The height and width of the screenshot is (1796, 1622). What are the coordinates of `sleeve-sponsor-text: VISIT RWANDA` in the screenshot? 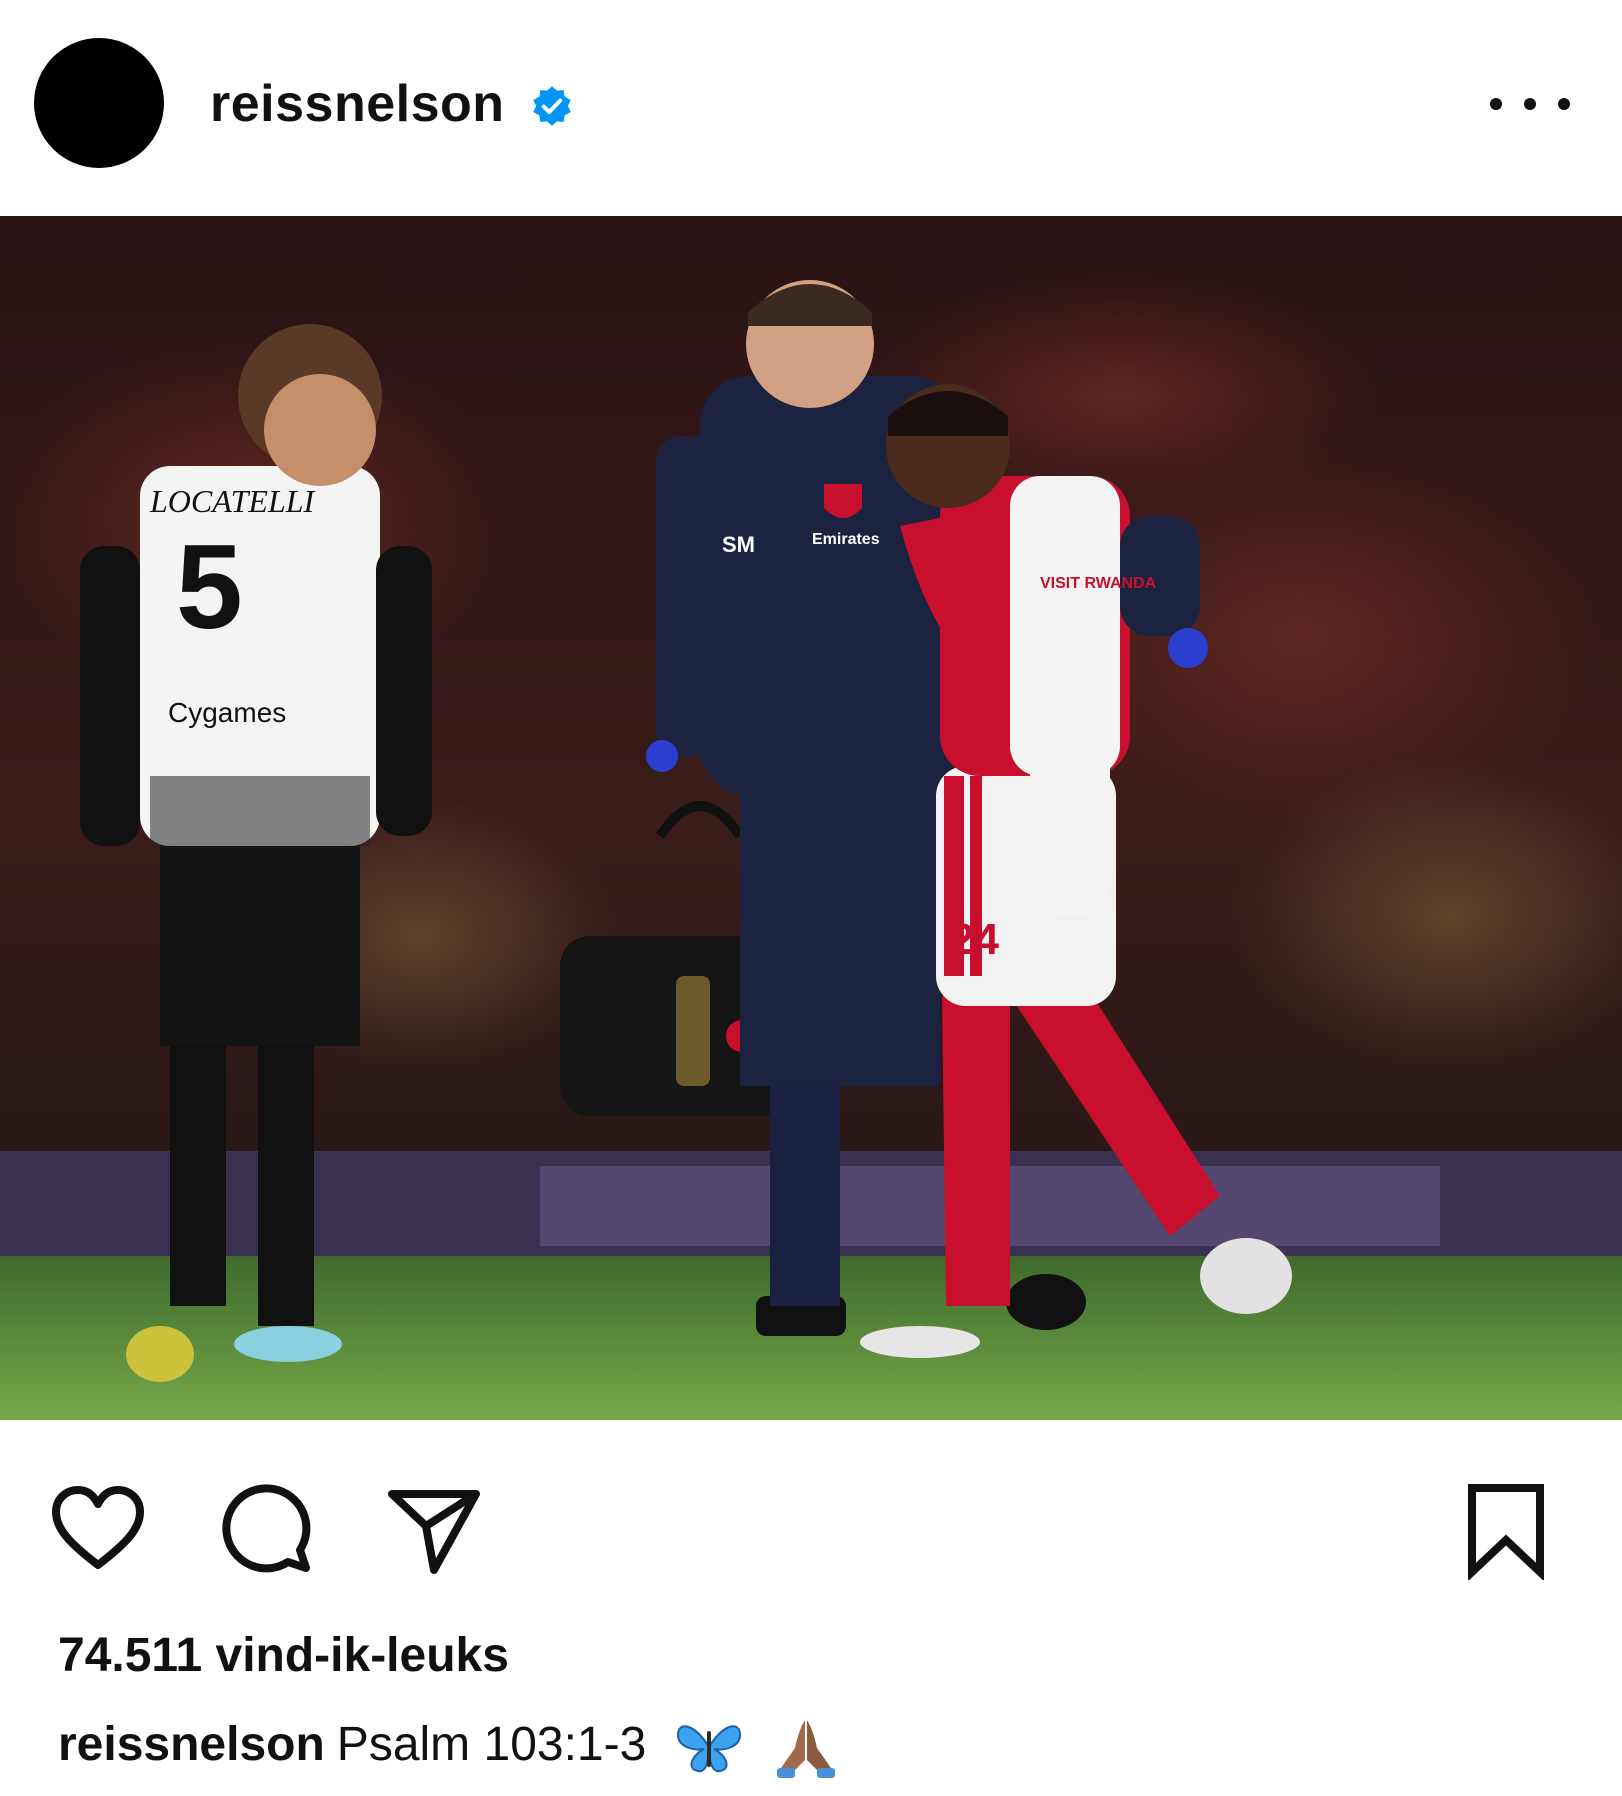 It's located at (1098, 583).